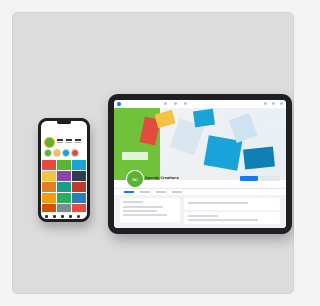  I want to click on heart-icon, so click(70, 216).